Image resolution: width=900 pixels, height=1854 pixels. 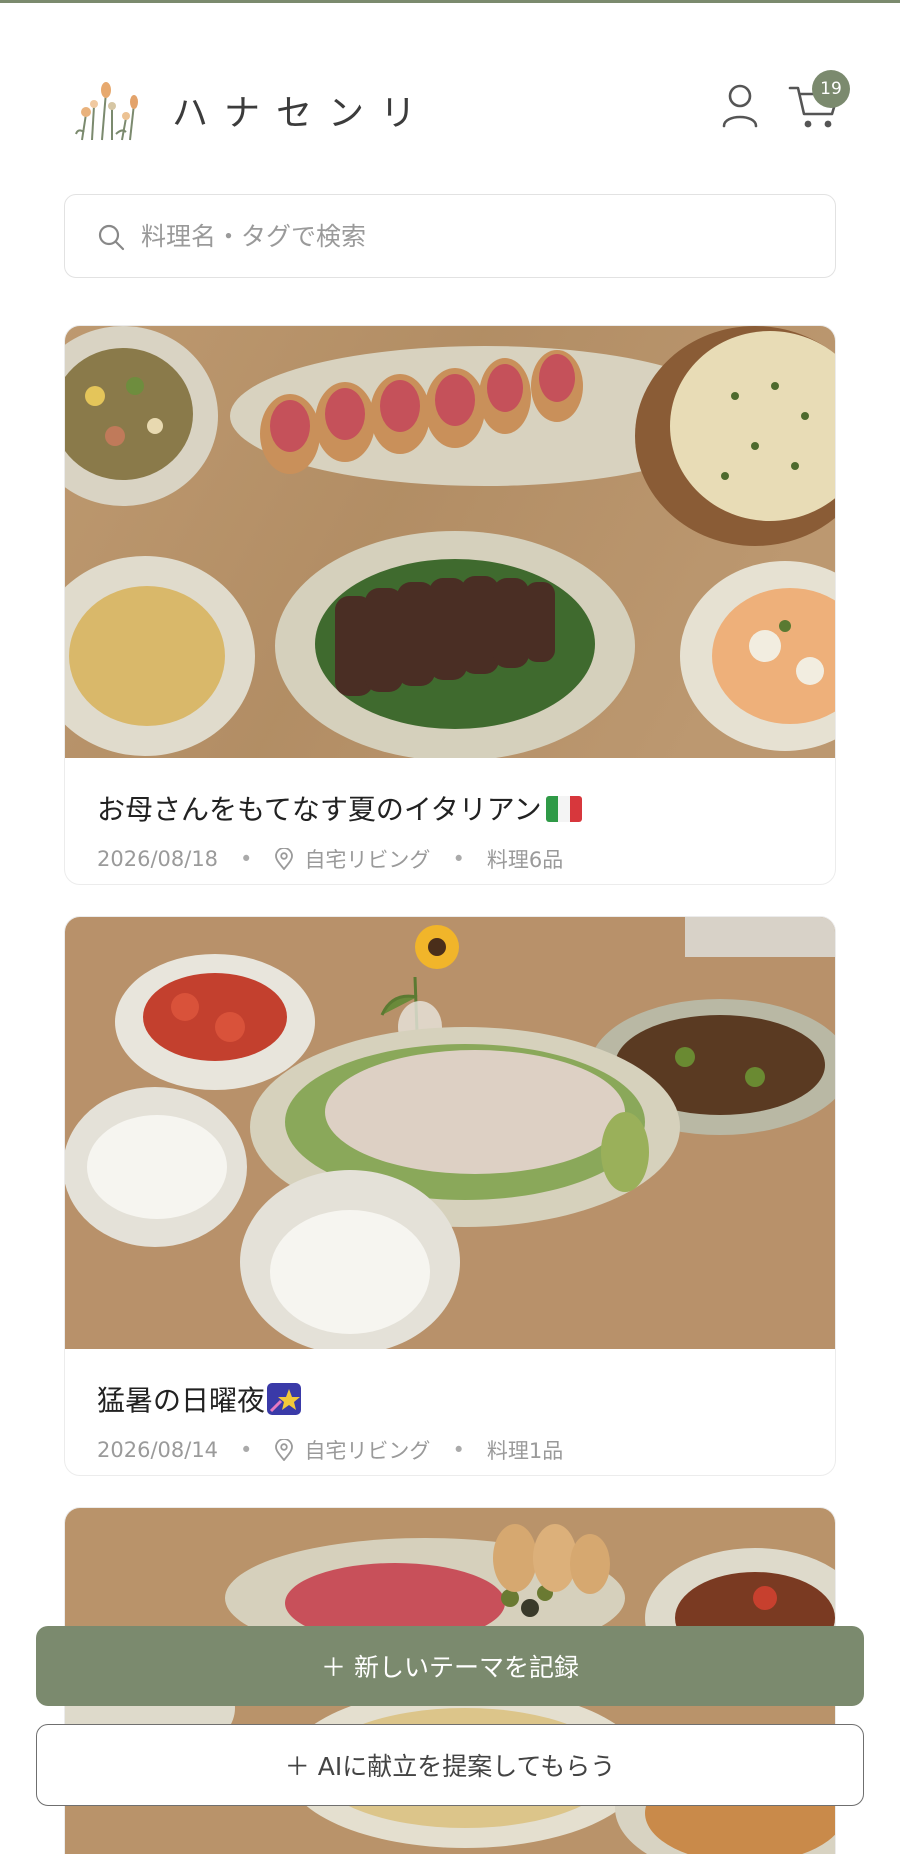 What do you see at coordinates (158, 1450) in the screenshot?
I see `card-date: 2026/08/14` at bounding box center [158, 1450].